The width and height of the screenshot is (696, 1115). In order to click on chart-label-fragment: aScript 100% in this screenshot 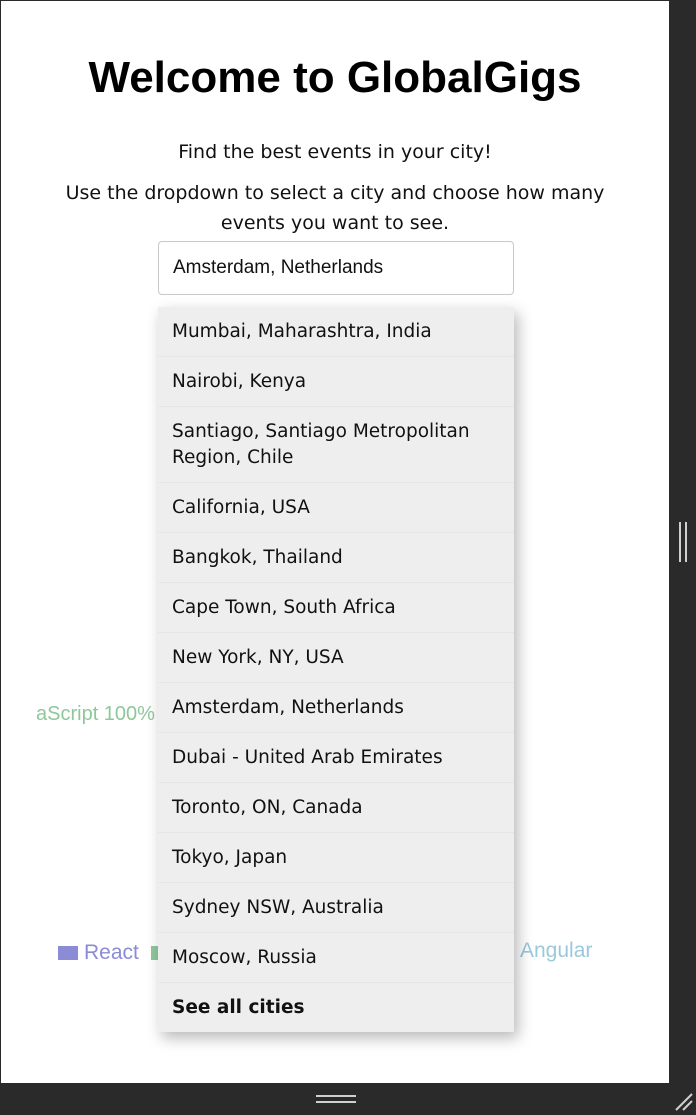, I will do `click(95, 714)`.